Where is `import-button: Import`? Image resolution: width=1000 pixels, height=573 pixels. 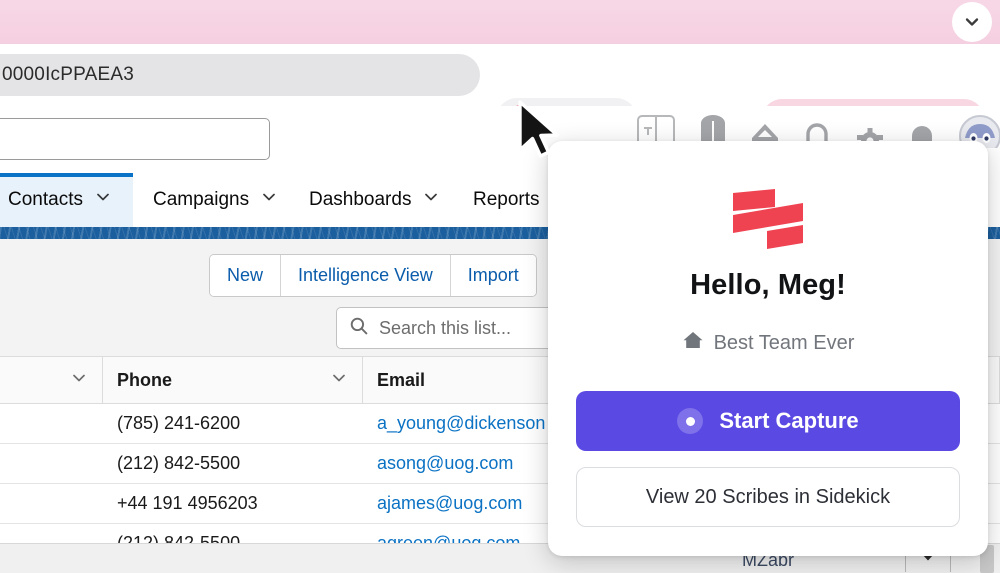
import-button: Import is located at coordinates (493, 275).